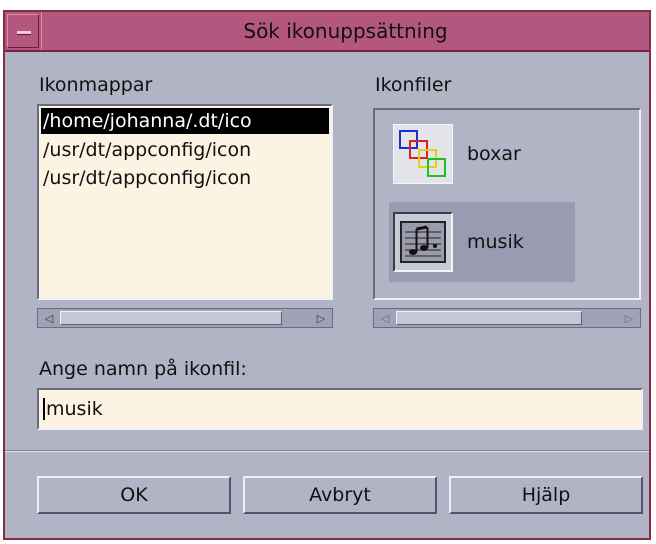 Image resolution: width=656 pixels, height=544 pixels. What do you see at coordinates (327, 451) in the screenshot?
I see `button-separator` at bounding box center [327, 451].